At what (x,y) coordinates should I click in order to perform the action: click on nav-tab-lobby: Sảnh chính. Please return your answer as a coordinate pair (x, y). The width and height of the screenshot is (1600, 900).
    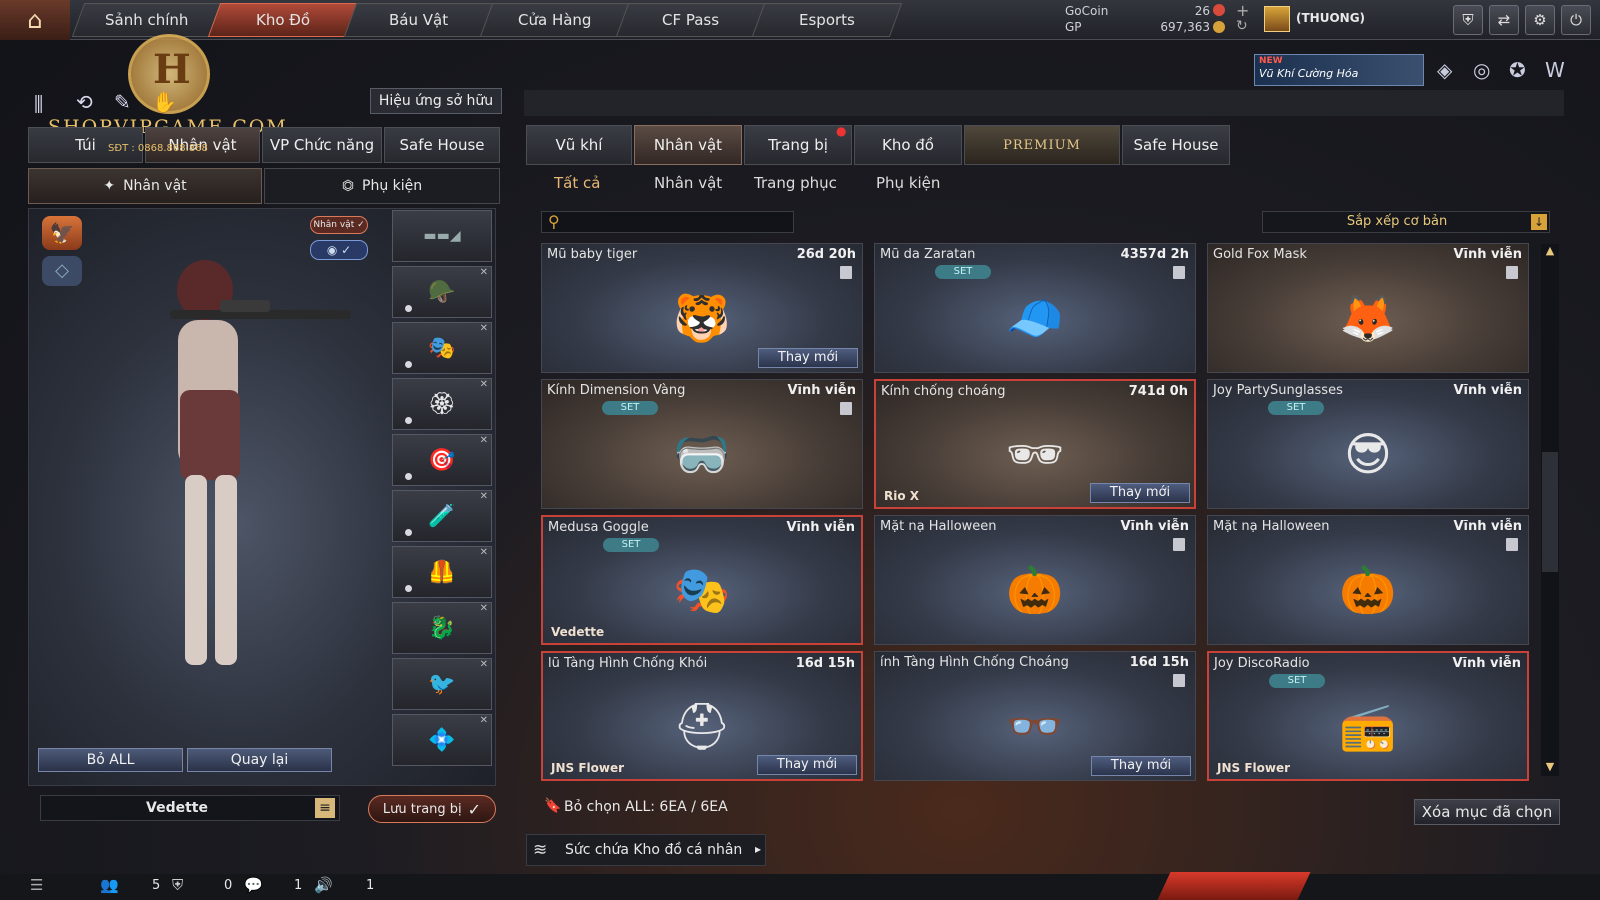
    Looking at the image, I should click on (147, 20).